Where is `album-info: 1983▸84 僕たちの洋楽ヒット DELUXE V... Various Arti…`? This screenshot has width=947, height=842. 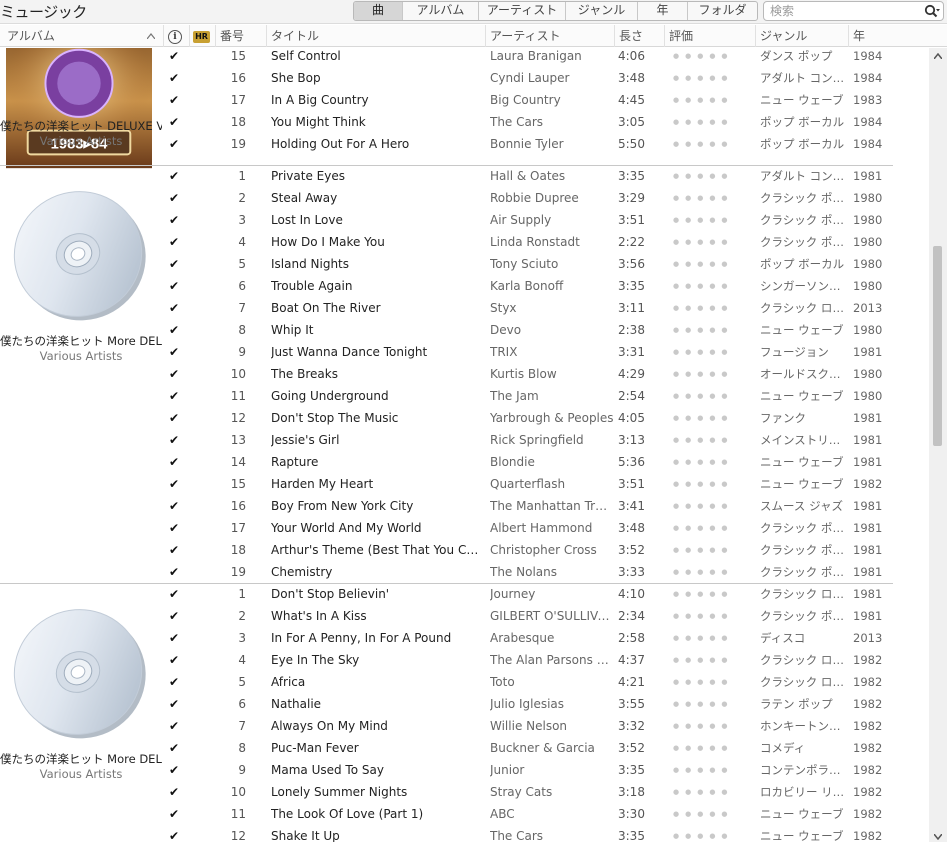 album-info: 1983▸84 僕たちの洋楽ヒット DELUXE V... Various Arti… is located at coordinates (81, 108).